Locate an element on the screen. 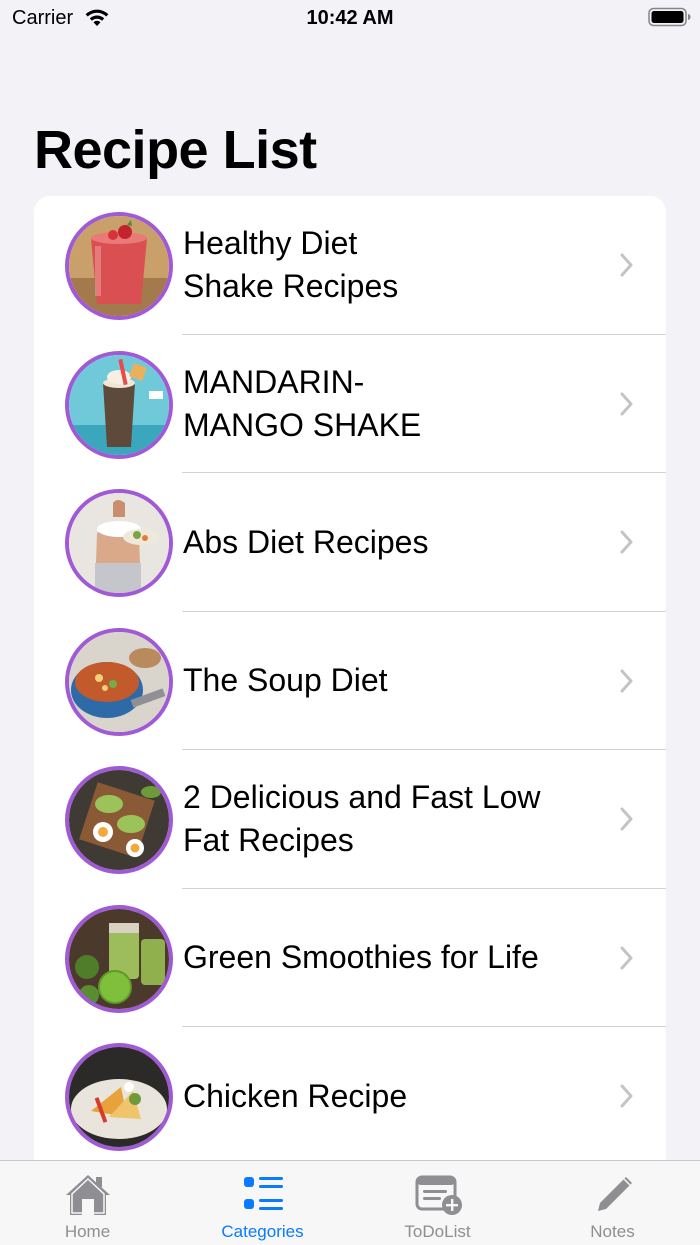  tab-bar: Home Categories ToDoList Notes is located at coordinates (350, 1202).